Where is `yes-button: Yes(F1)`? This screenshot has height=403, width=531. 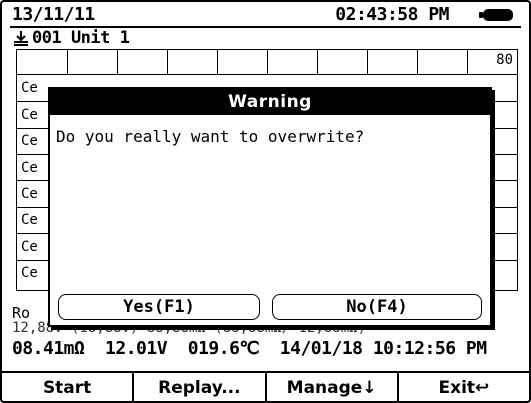 yes-button: Yes(F1) is located at coordinates (159, 307).